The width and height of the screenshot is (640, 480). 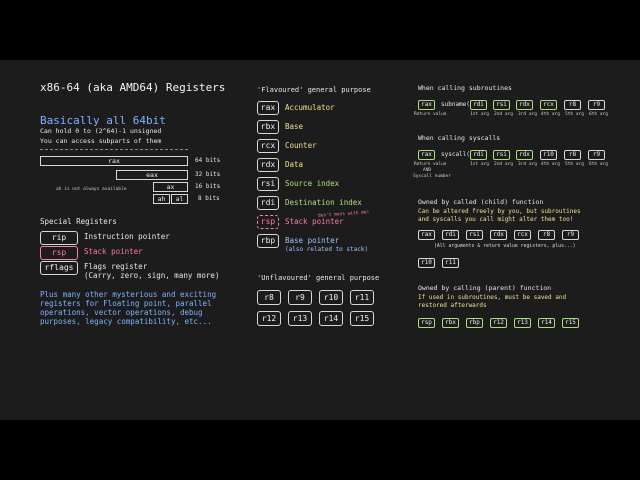 I want to click on reg-r9: r9, so click(x=300, y=297).